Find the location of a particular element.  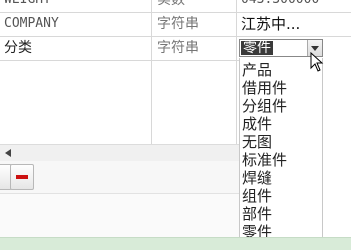

dropdown-option: 组件 is located at coordinates (257, 196).